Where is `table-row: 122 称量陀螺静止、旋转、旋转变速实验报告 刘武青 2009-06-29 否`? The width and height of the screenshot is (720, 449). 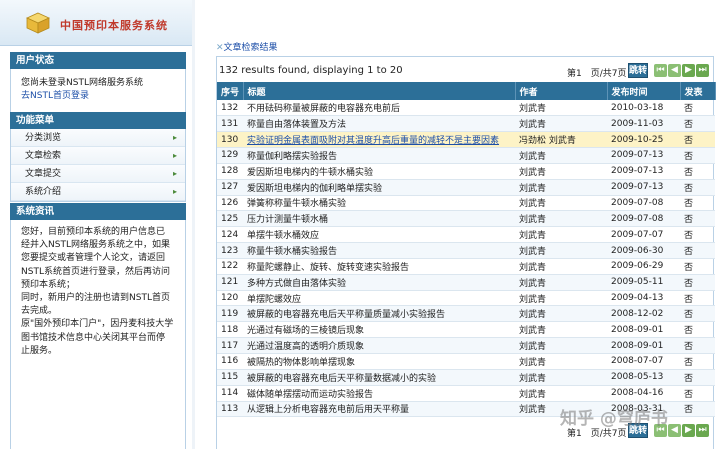 table-row: 122 称量陀螺静止、旋转、旋转变速实验报告 刘武青 2009-06-29 否 is located at coordinates (466, 266).